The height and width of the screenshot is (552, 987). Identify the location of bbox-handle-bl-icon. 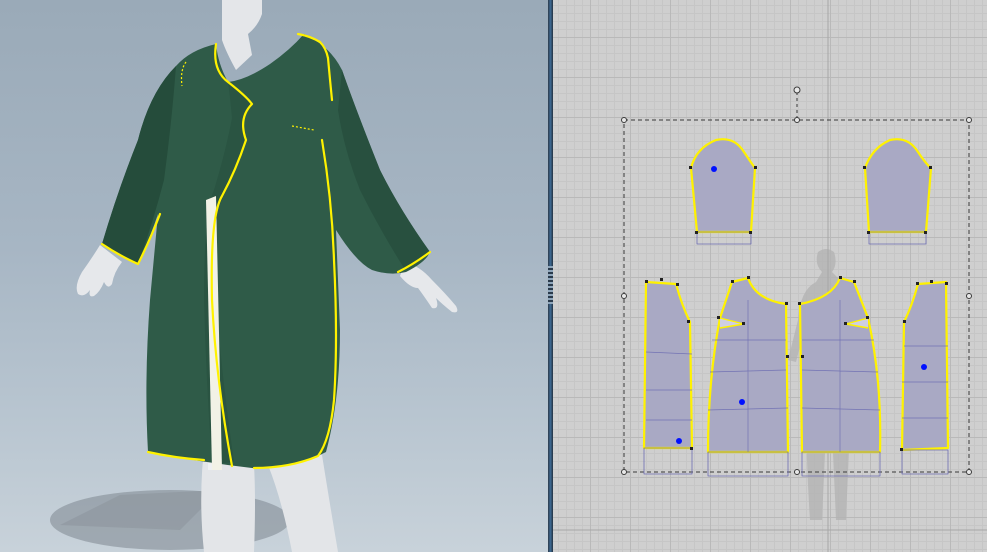
(624, 472).